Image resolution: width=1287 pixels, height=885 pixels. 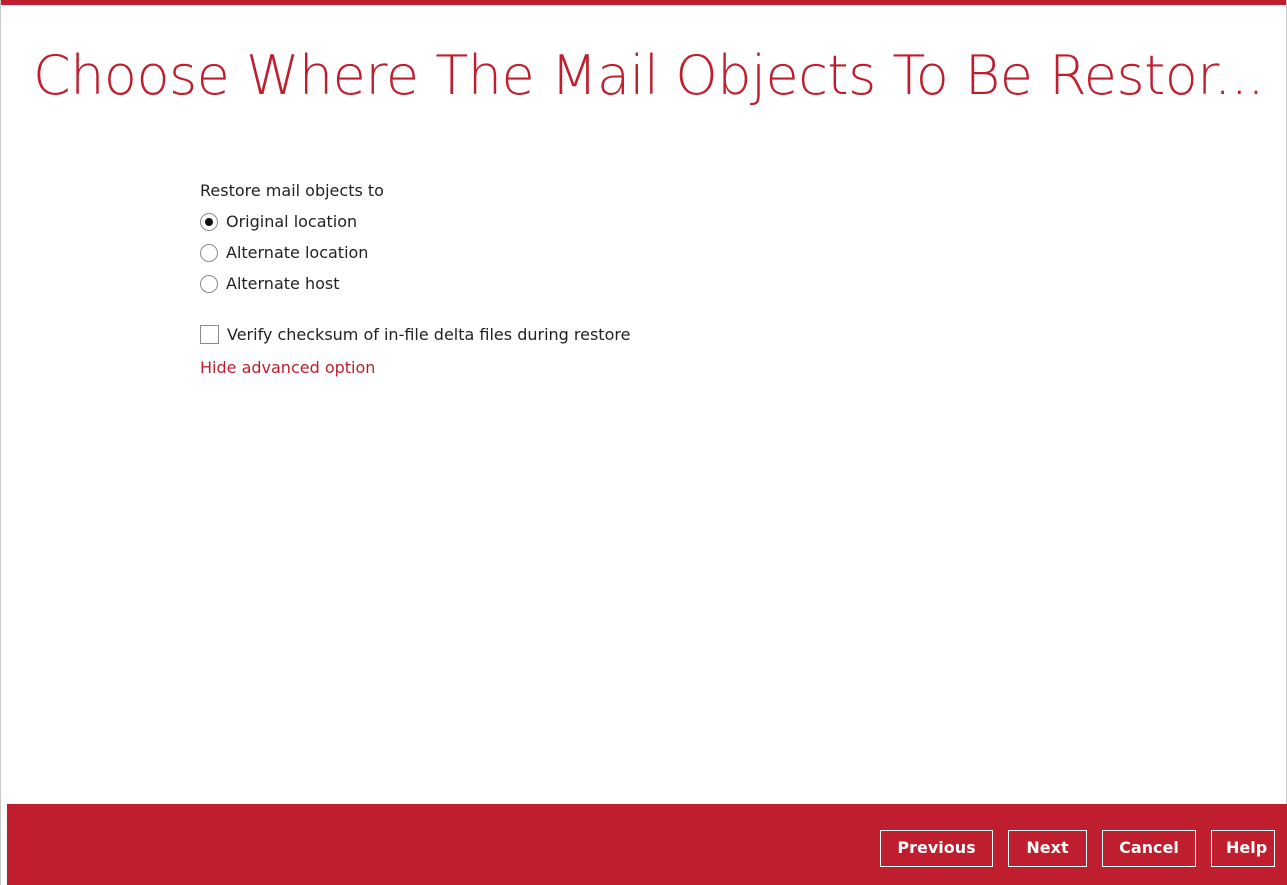 What do you see at coordinates (647, 844) in the screenshot?
I see `wizard-footer: Previous Next Cancel Help` at bounding box center [647, 844].